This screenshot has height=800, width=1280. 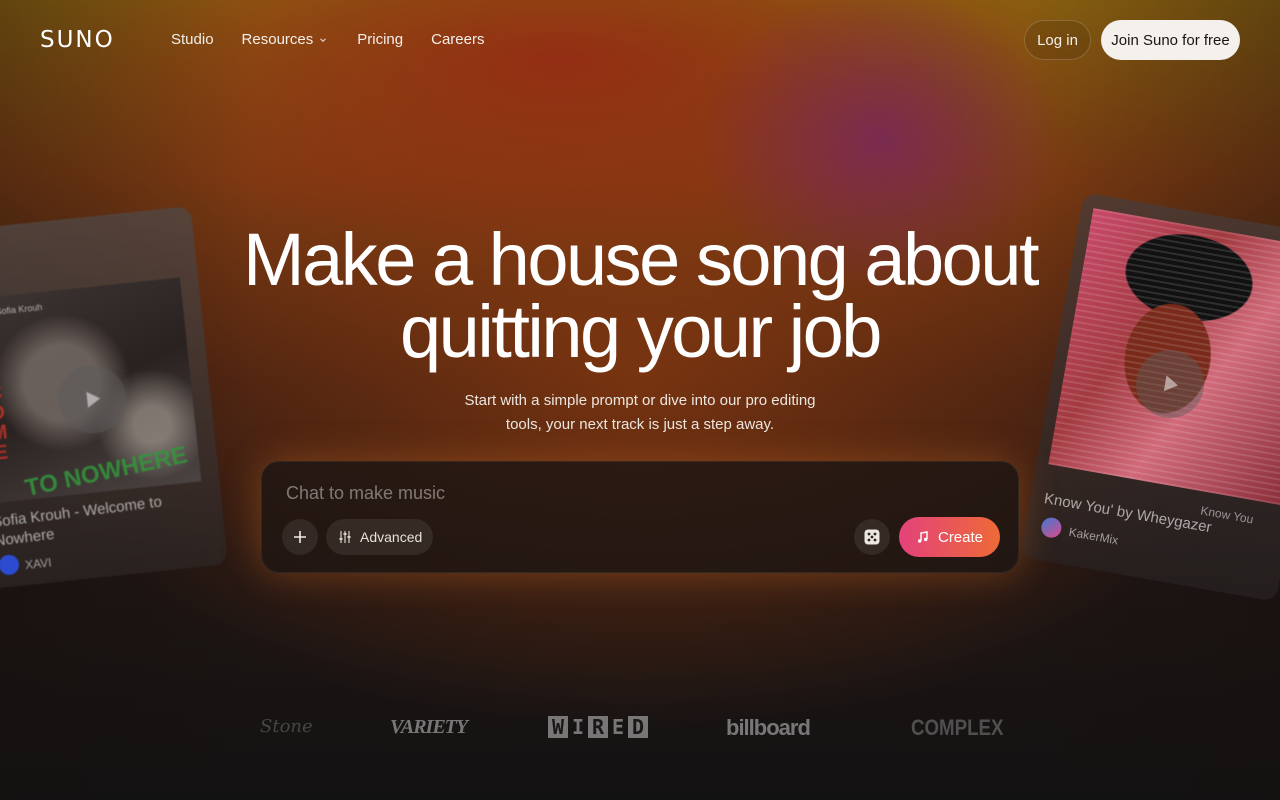 What do you see at coordinates (1170, 40) in the screenshot?
I see `join-free-button: Join Suno for free` at bounding box center [1170, 40].